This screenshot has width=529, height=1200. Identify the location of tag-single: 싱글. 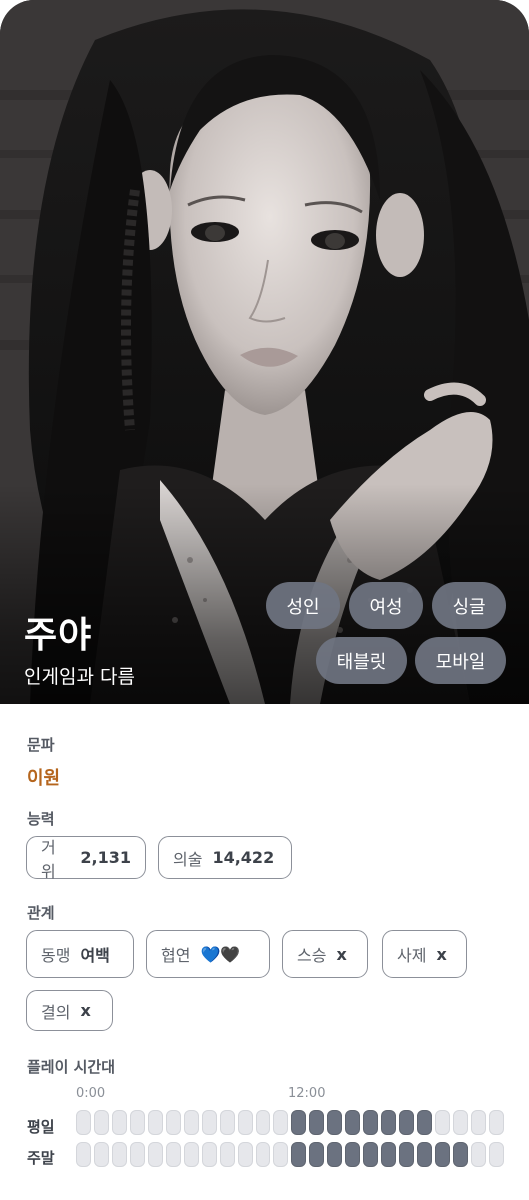
(469, 605).